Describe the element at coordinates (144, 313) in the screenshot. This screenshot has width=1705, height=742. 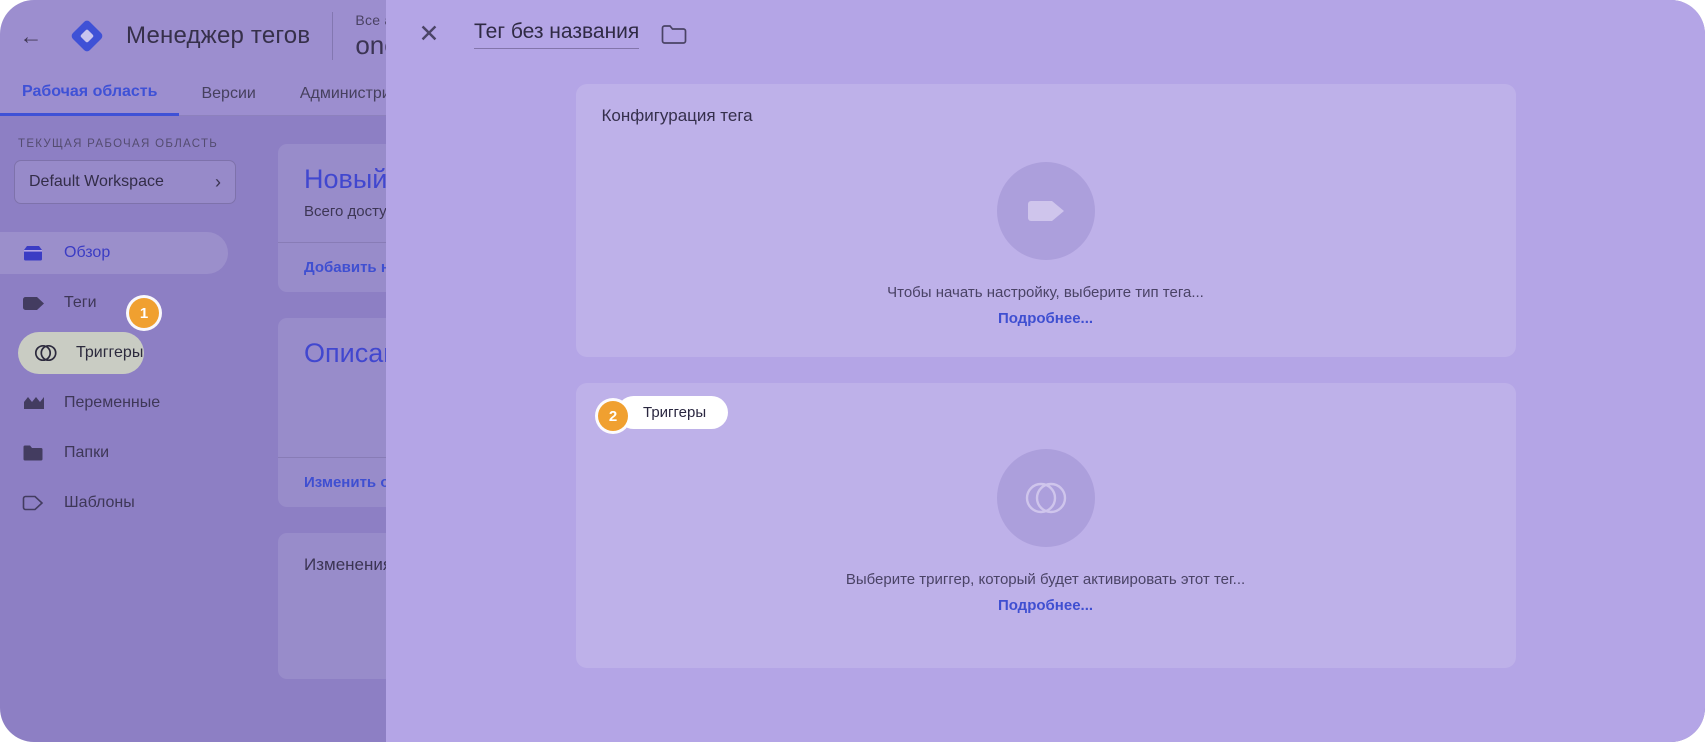
I see `callout-badge-1: 1` at that location.